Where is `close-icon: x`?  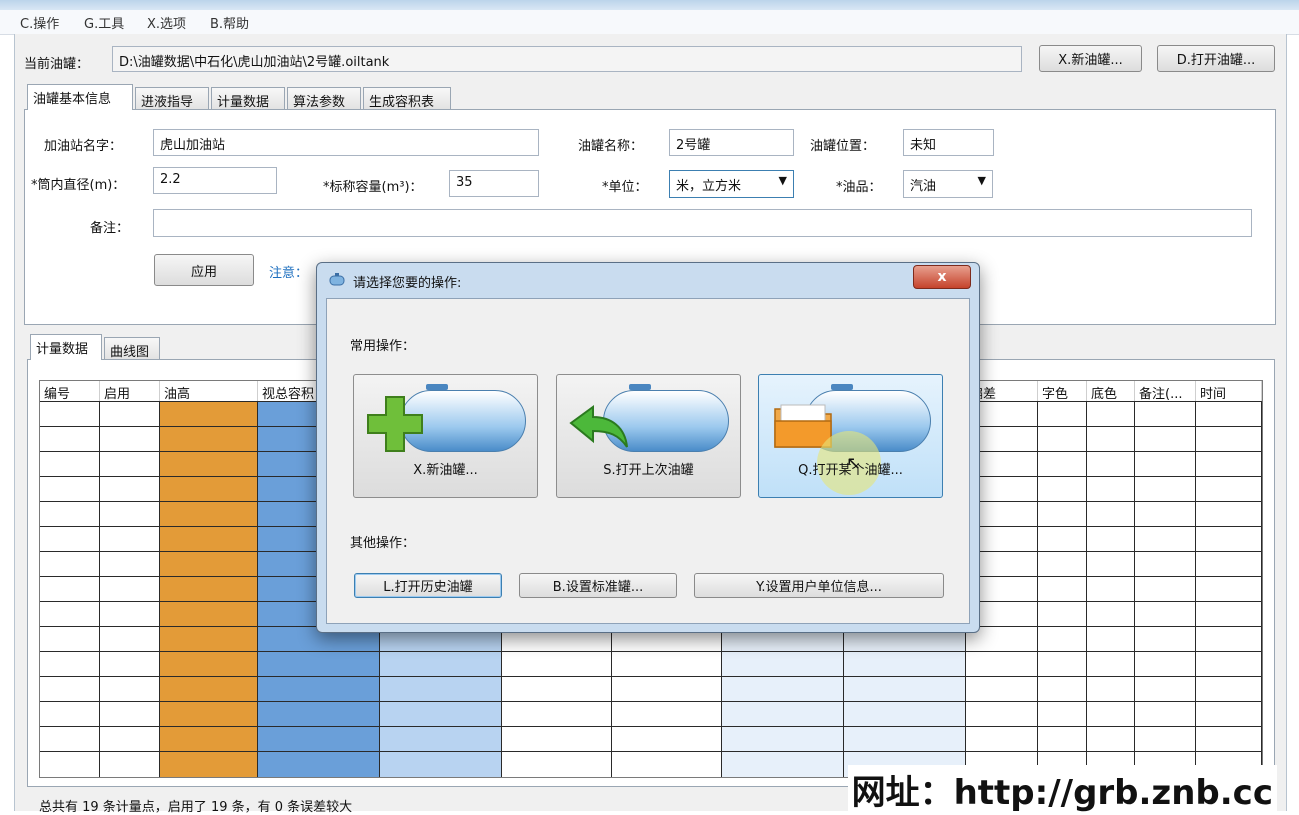
close-icon: x is located at coordinates (942, 277).